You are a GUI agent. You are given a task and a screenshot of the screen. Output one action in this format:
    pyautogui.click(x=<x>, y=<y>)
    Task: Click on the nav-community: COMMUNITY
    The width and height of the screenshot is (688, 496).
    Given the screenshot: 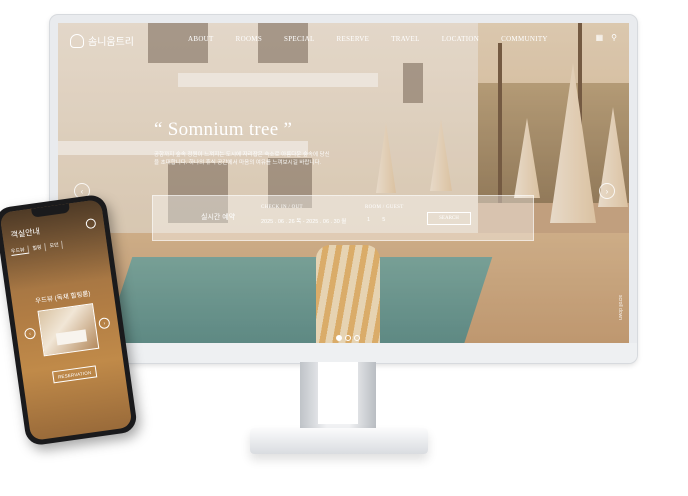 What is the action you would take?
    pyautogui.click(x=524, y=39)
    